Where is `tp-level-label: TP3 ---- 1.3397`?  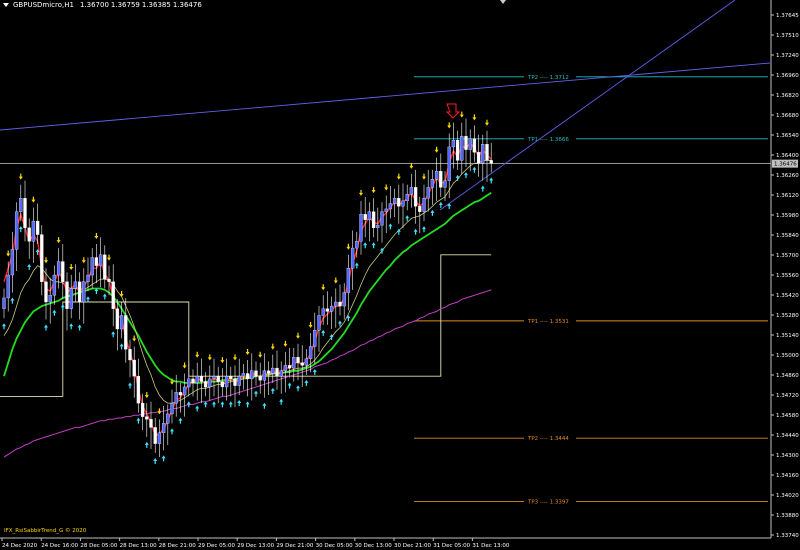 tp-level-label: TP3 ---- 1.3397 is located at coordinates (548, 503).